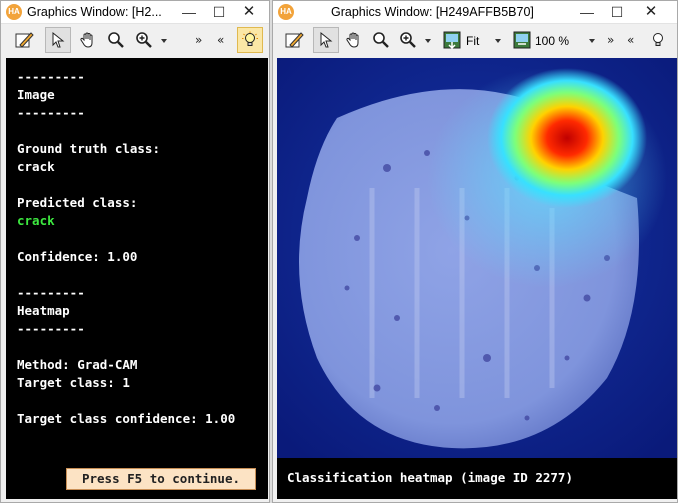 Image resolution: width=678 pixels, height=503 pixels. What do you see at coordinates (36, 220) in the screenshot?
I see `predicted-class-value: crack` at bounding box center [36, 220].